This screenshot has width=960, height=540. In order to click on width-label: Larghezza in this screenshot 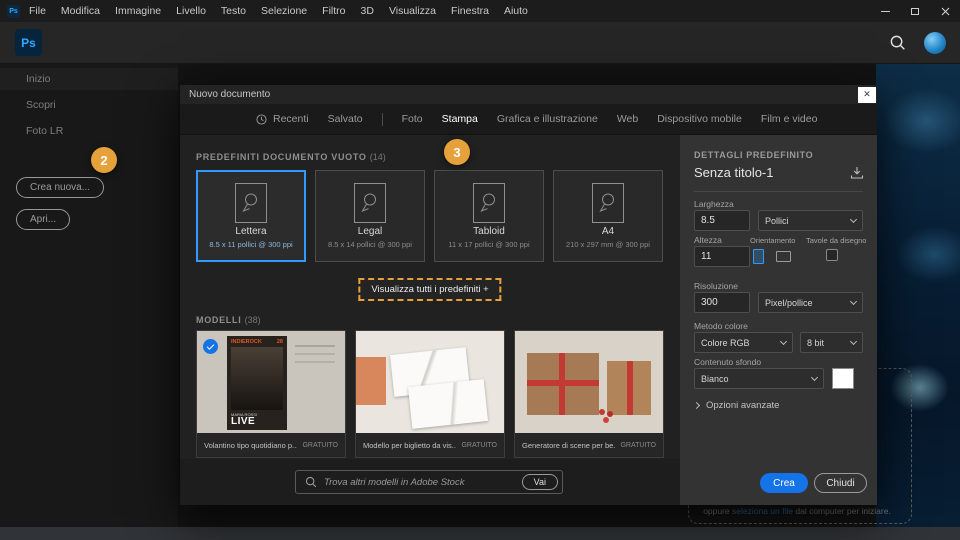, I will do `click(714, 204)`.